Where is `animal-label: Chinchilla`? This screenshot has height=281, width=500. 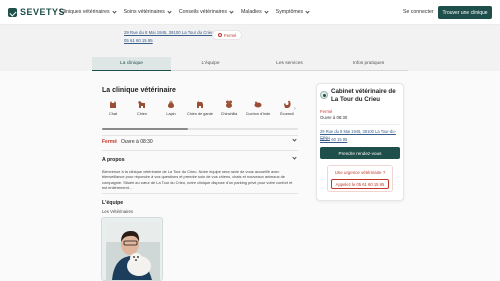
animal-label: Chinchilla is located at coordinates (229, 114).